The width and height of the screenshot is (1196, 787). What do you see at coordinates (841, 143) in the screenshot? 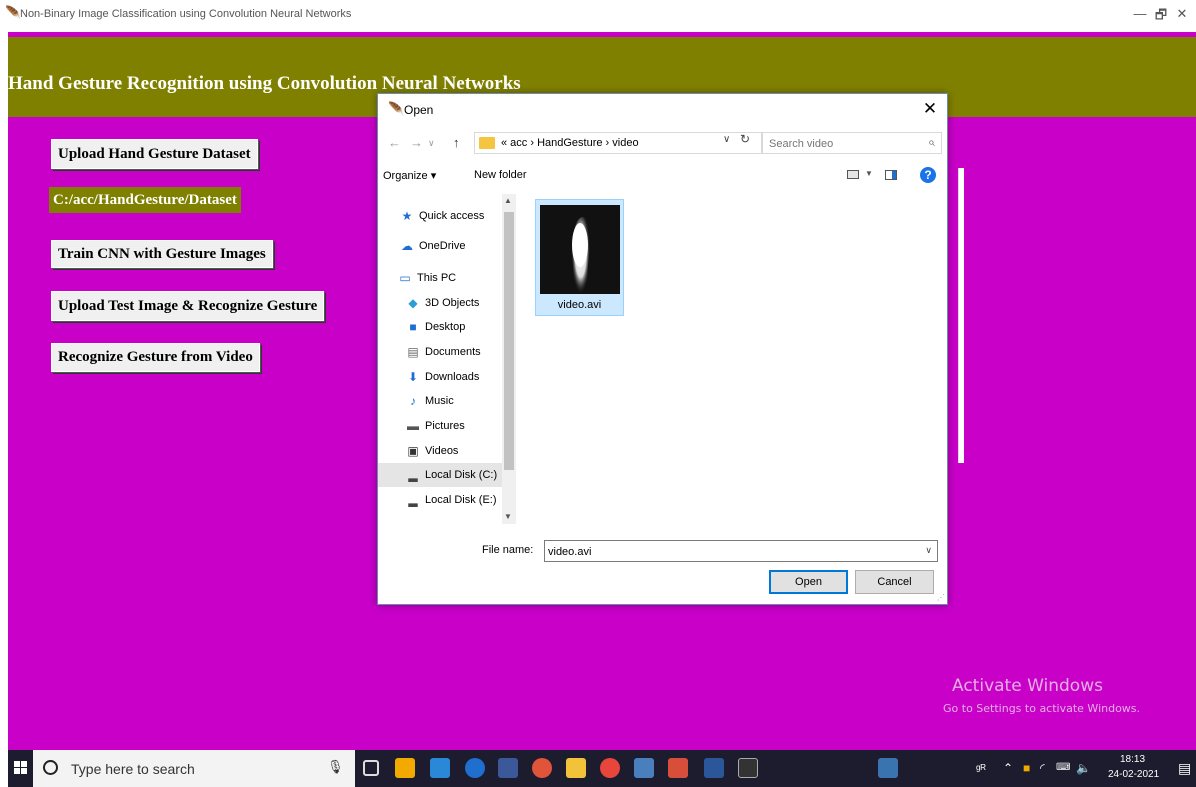
I see `search-input` at bounding box center [841, 143].